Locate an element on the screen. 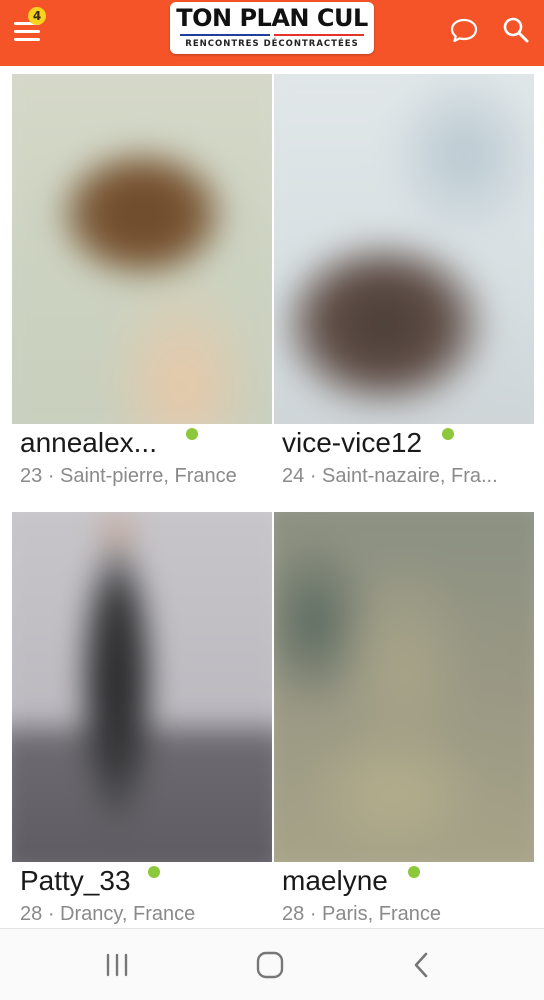  chat-button is located at coordinates (464, 30).